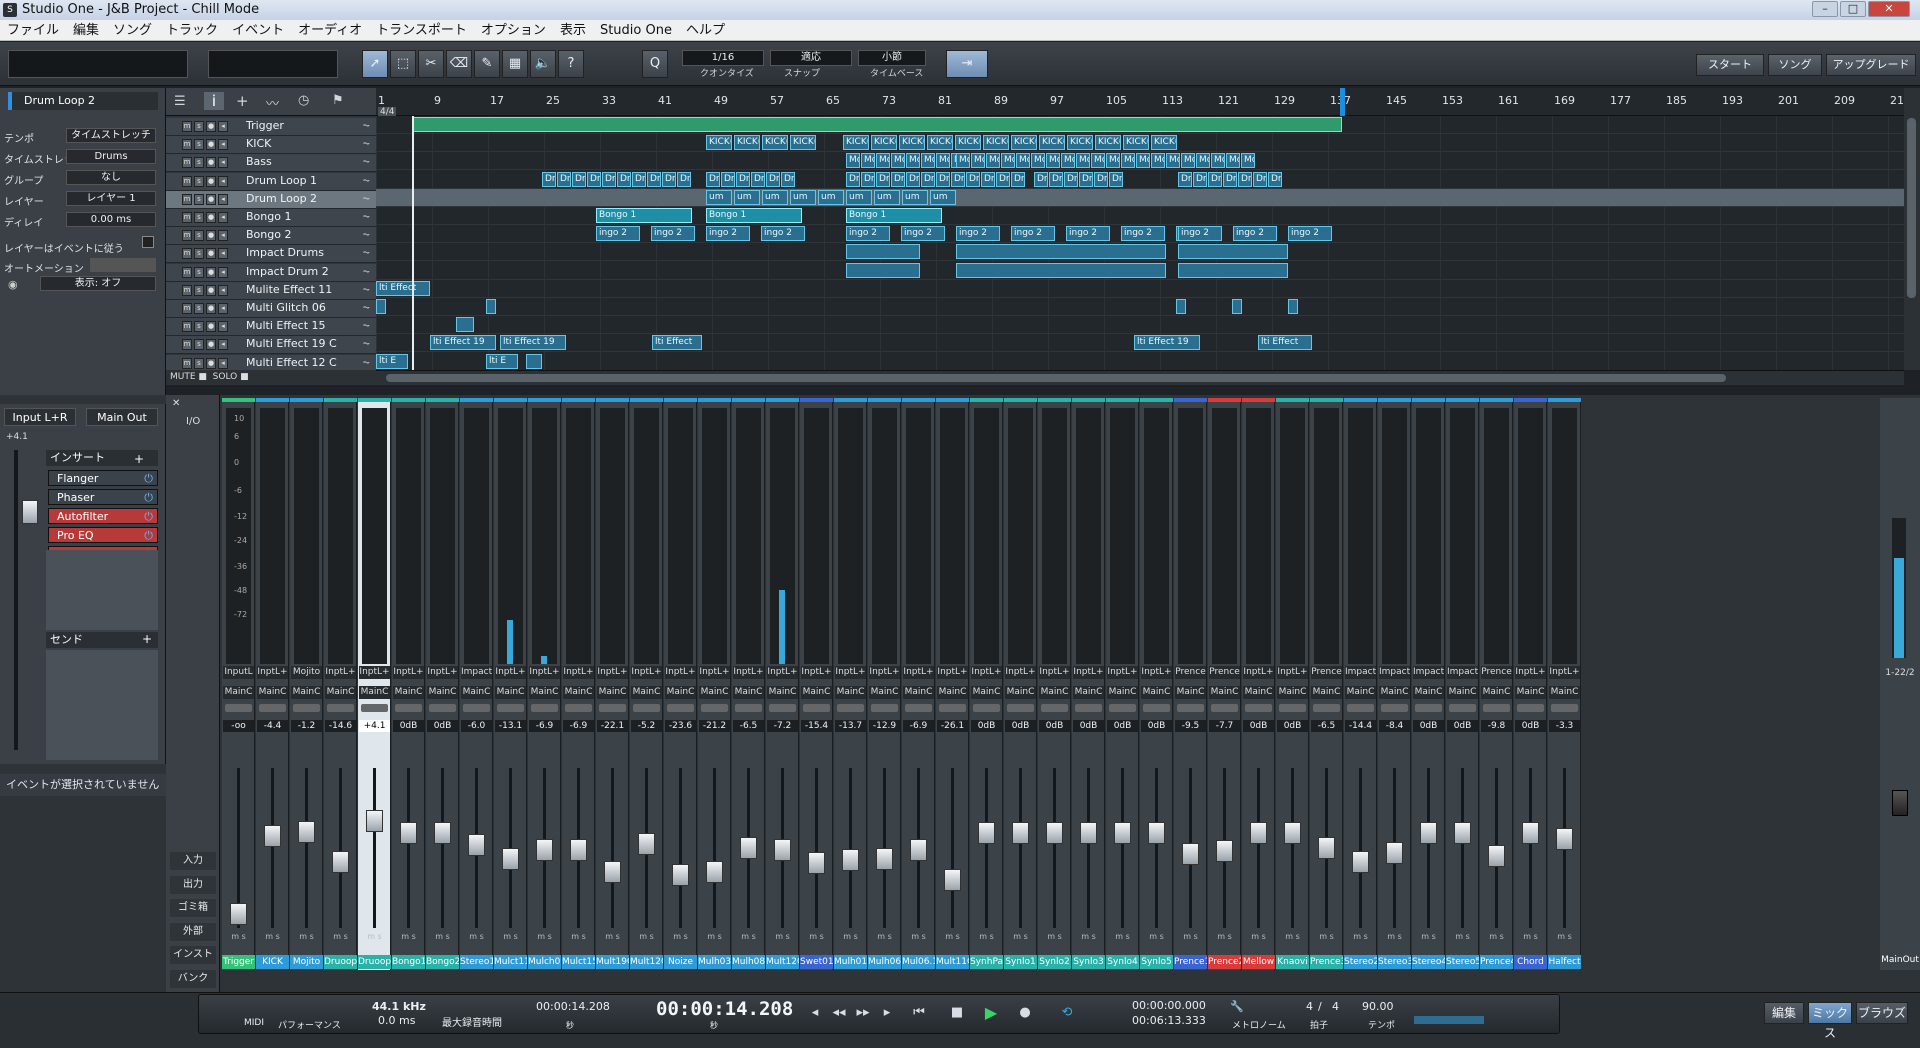 The height and width of the screenshot is (1048, 1920). Describe the element at coordinates (1394, 726) in the screenshot. I see `volume-readout: -8.4` at that location.